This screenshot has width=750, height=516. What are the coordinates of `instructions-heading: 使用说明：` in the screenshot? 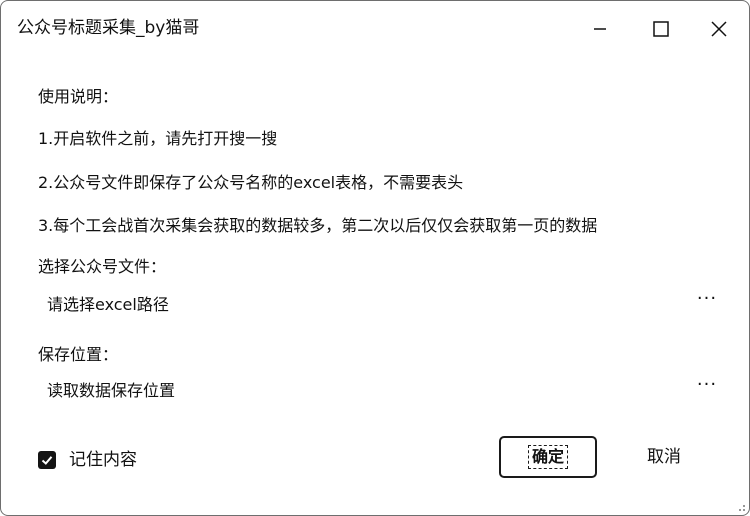 It's located at (78, 96).